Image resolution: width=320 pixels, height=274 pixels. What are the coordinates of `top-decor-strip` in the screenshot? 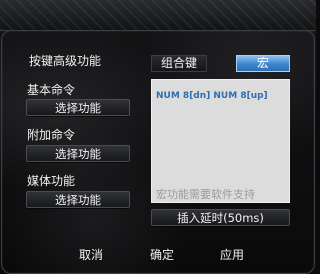 It's located at (158, 15).